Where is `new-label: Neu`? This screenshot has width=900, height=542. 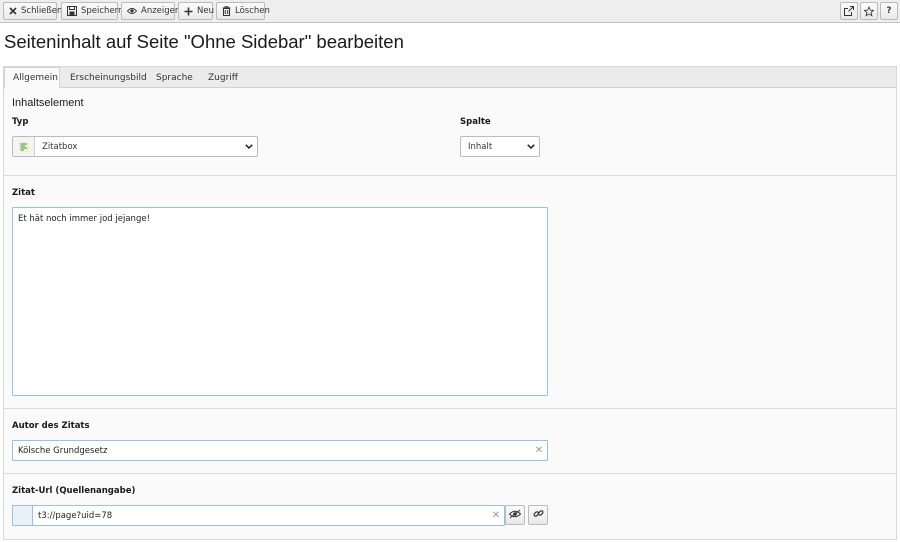
new-label: Neu is located at coordinates (205, 11).